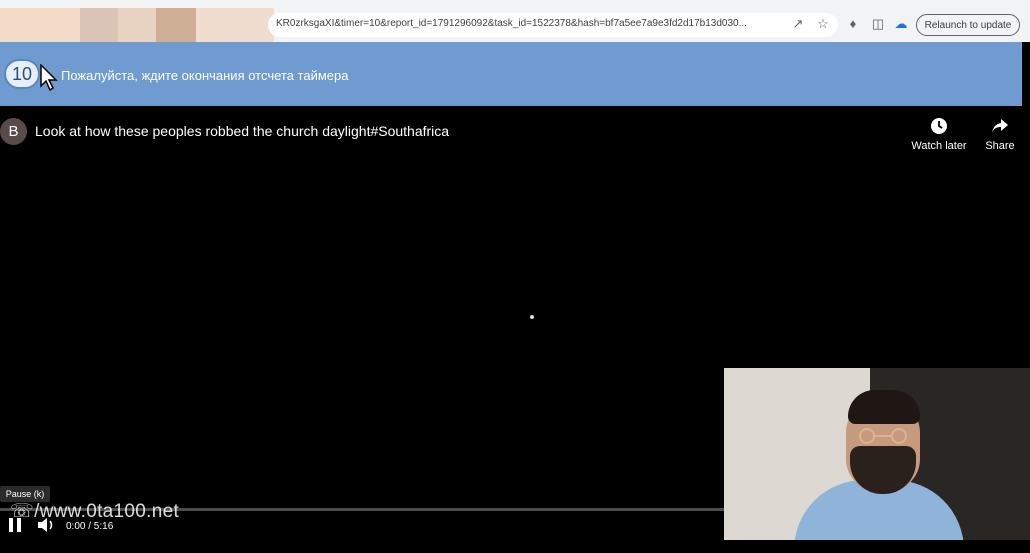 The height and width of the screenshot is (553, 1030). Describe the element at coordinates (853, 24) in the screenshot. I see `extensions-puzzle-icon: ♦` at that location.